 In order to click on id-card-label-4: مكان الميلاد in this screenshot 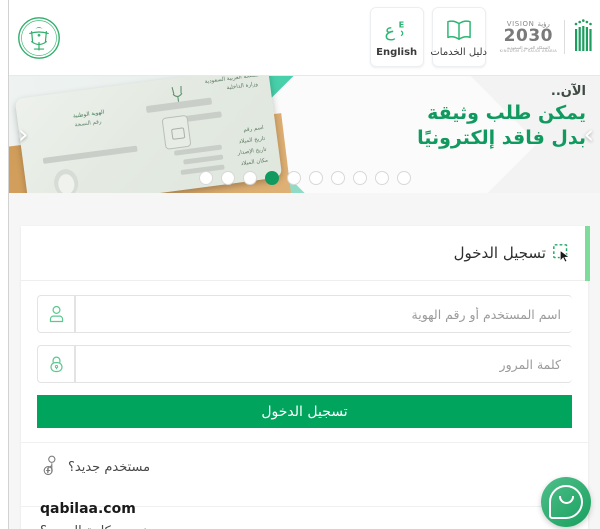, I will do `click(254, 162)`.